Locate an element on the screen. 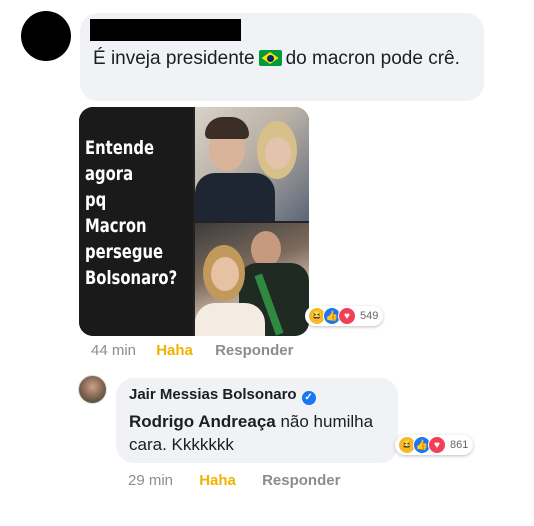  redacted-author-name is located at coordinates (165, 30).